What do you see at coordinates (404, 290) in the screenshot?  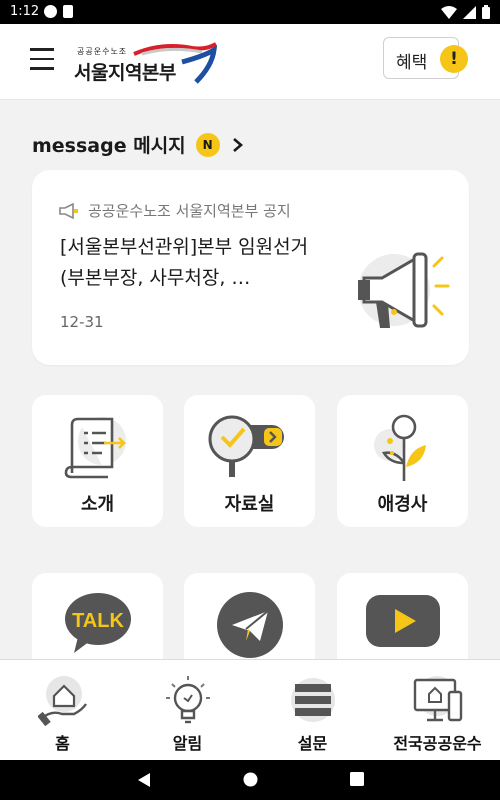 I see `megaphone-icon` at bounding box center [404, 290].